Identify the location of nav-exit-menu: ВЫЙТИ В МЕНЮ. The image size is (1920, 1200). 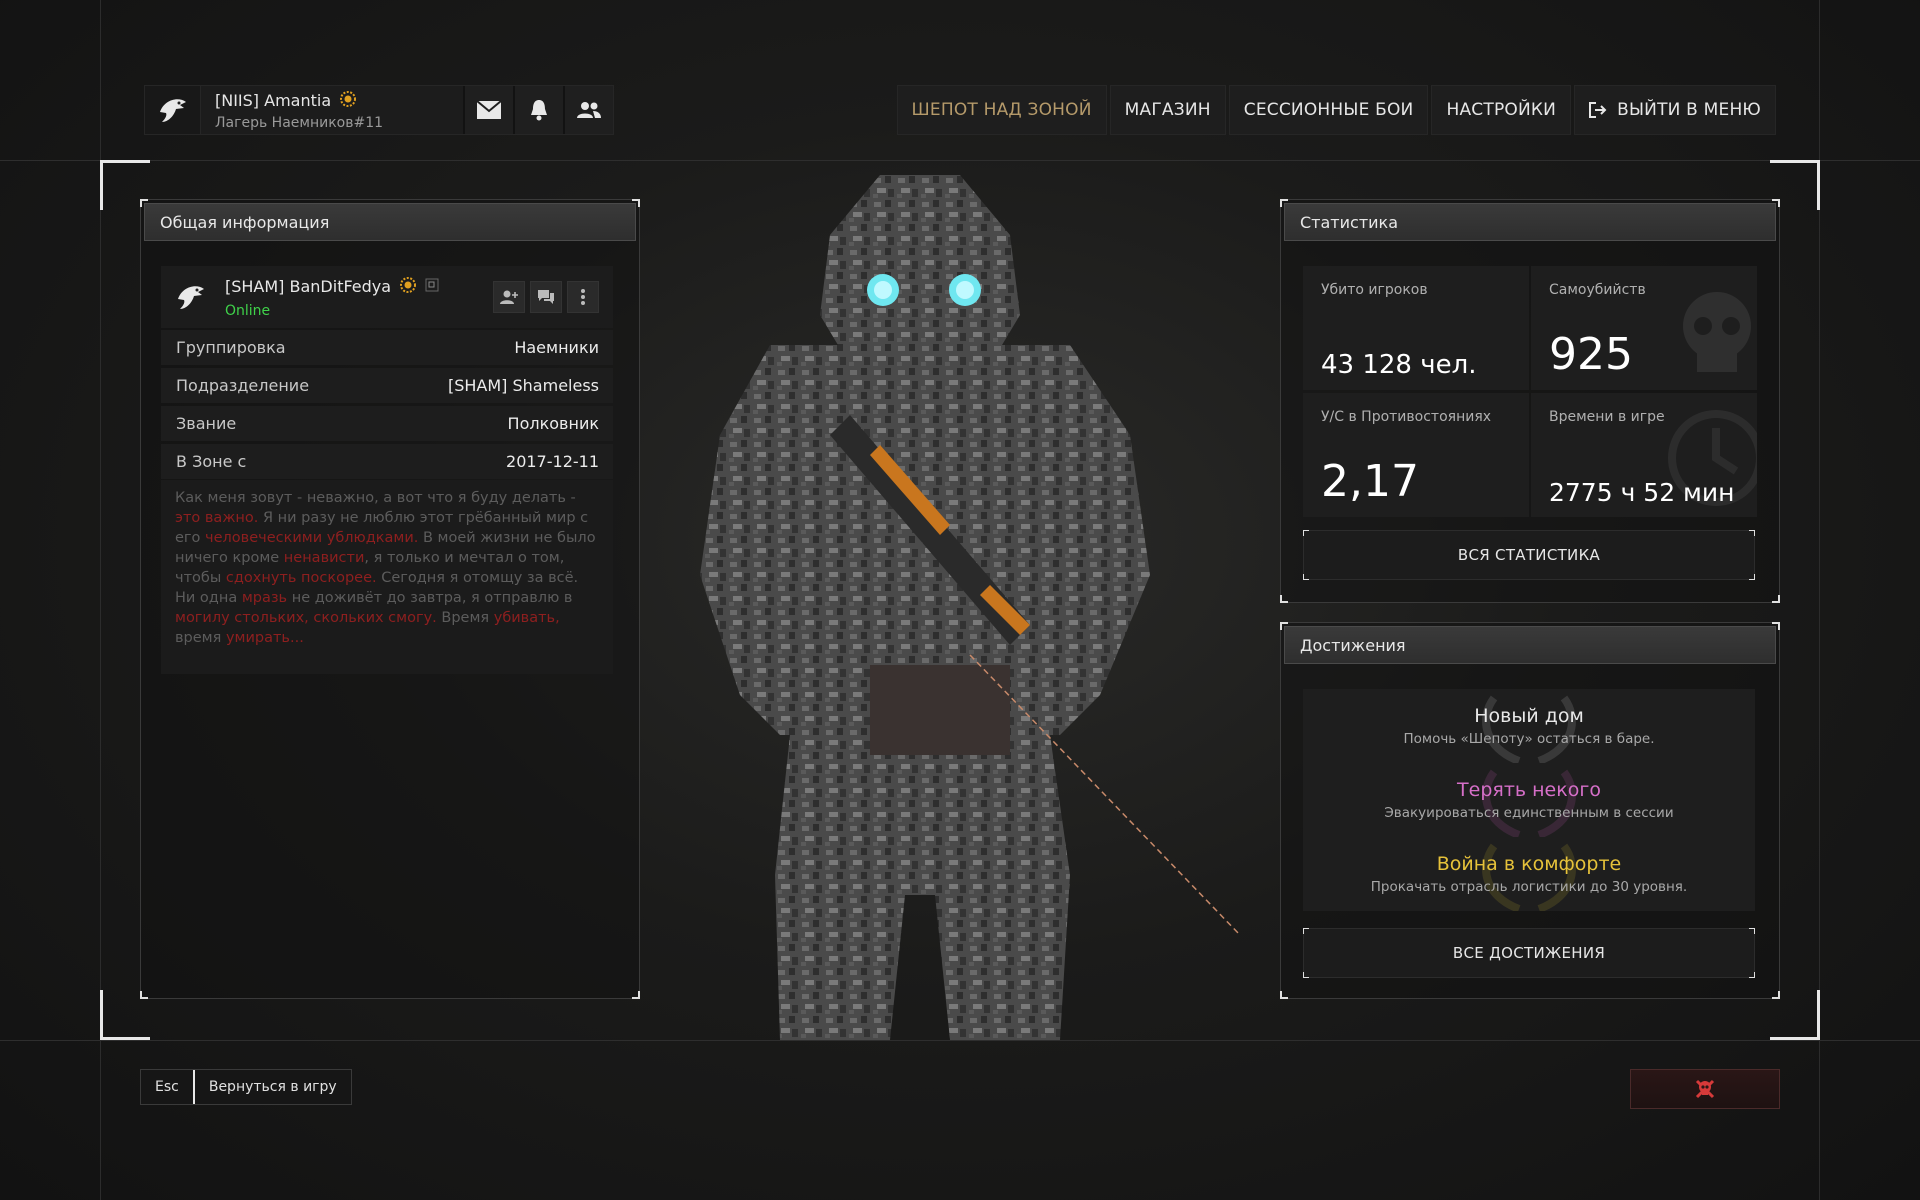
(1675, 110).